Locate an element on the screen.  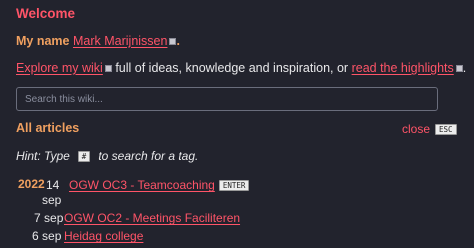
enter-key-hint: ENTER is located at coordinates (234, 186).